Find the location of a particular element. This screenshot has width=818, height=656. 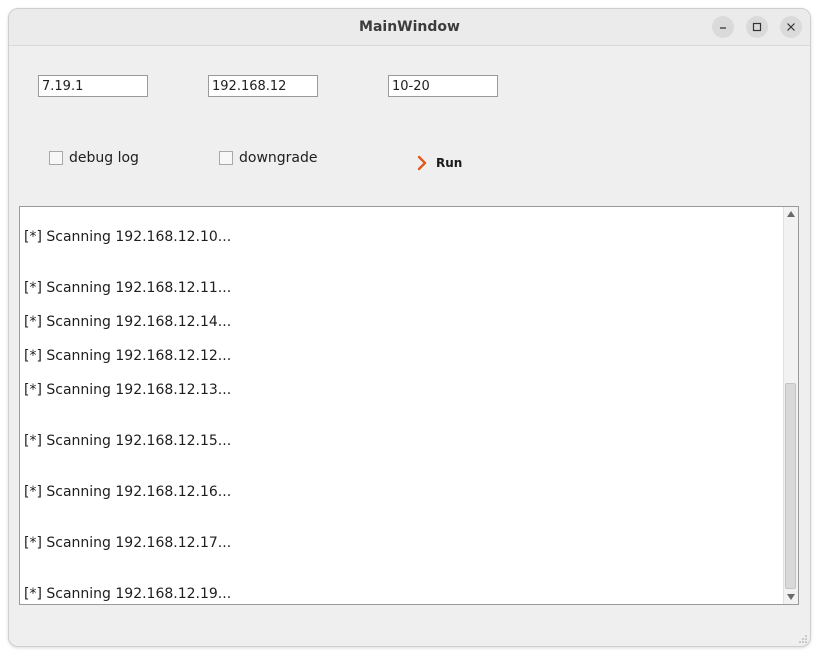

minimize-icon is located at coordinates (723, 28).